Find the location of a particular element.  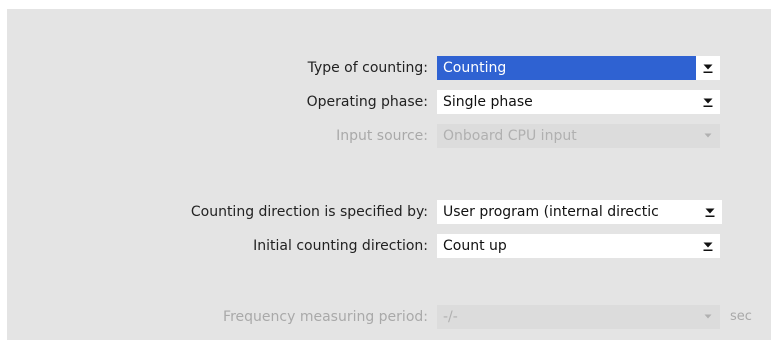

frequency-measuring-period-dropdown-button is located at coordinates (708, 317).